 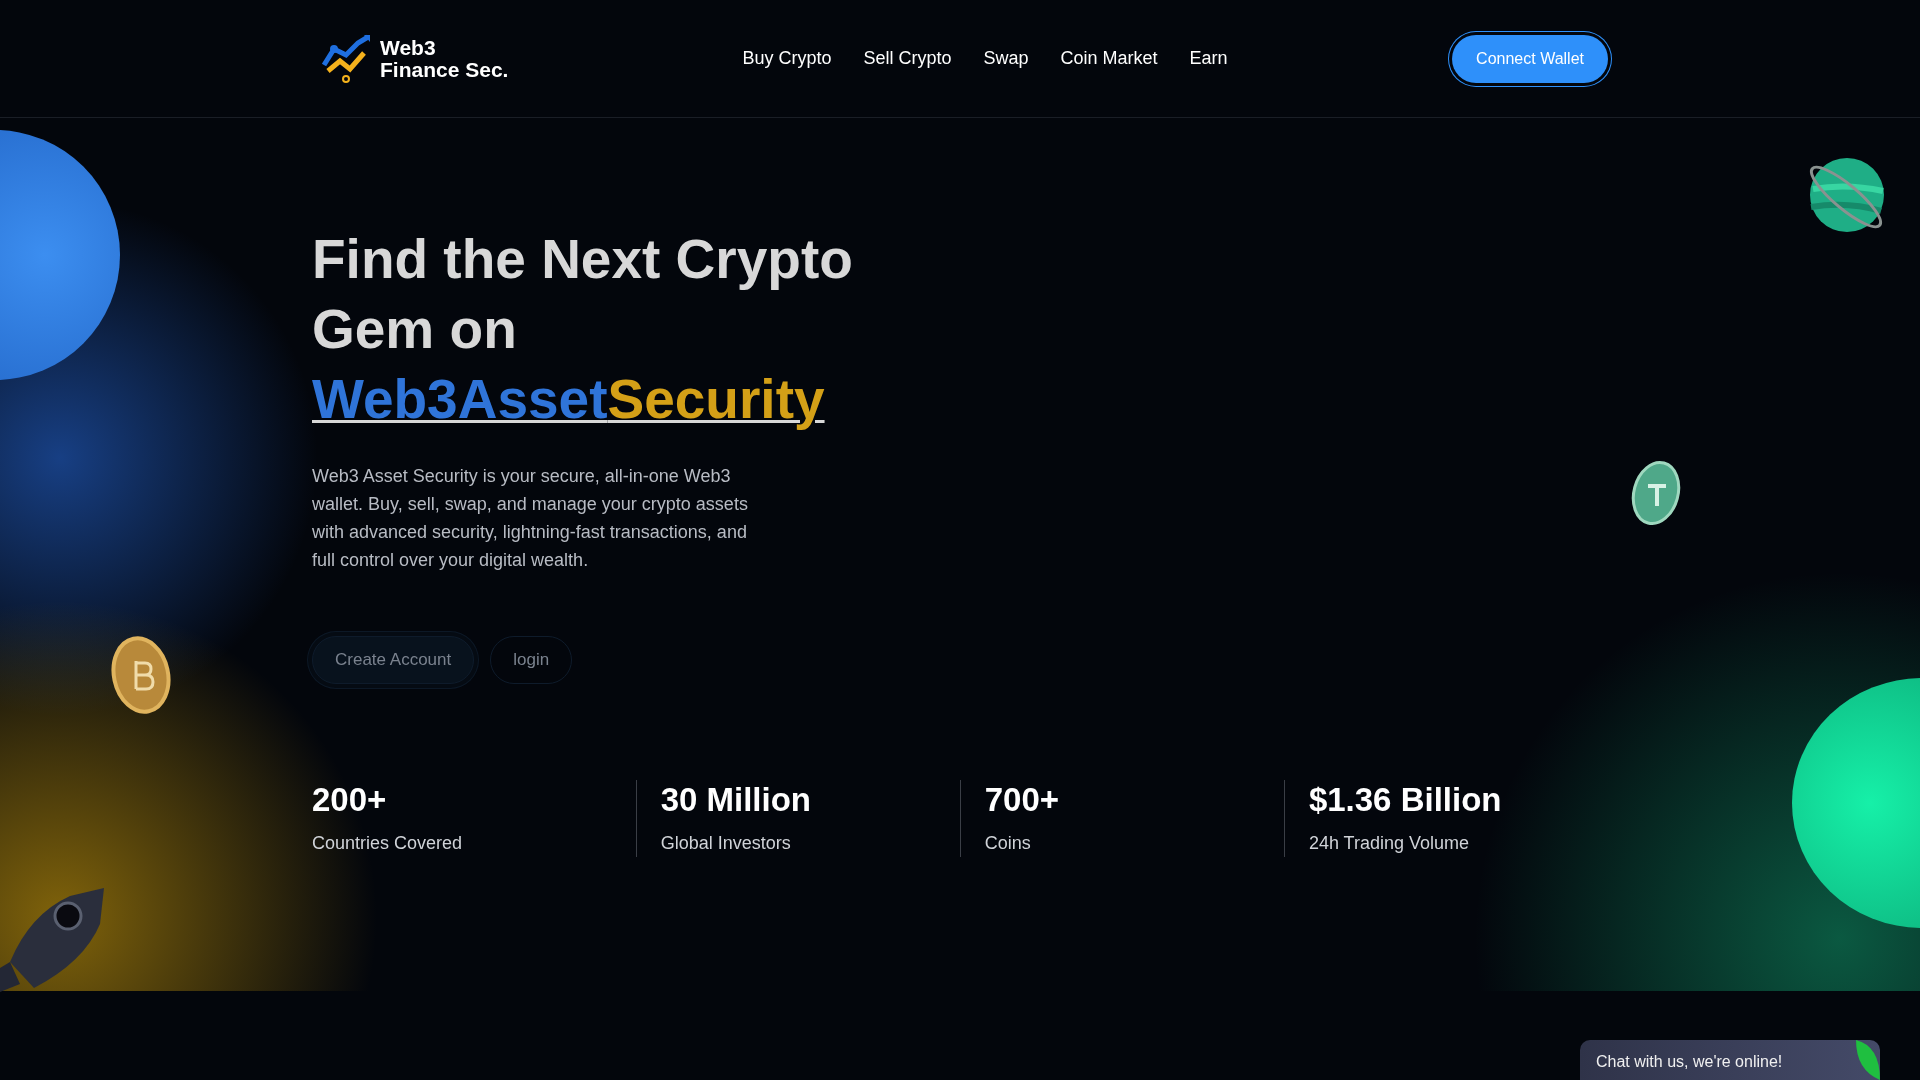 What do you see at coordinates (1656, 493) in the screenshot?
I see `coin-icon` at bounding box center [1656, 493].